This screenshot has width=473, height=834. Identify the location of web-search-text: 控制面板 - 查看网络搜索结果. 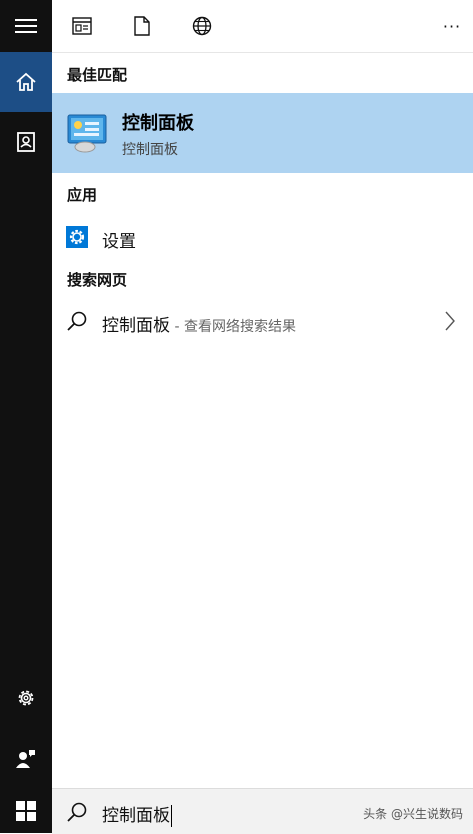
(199, 323).